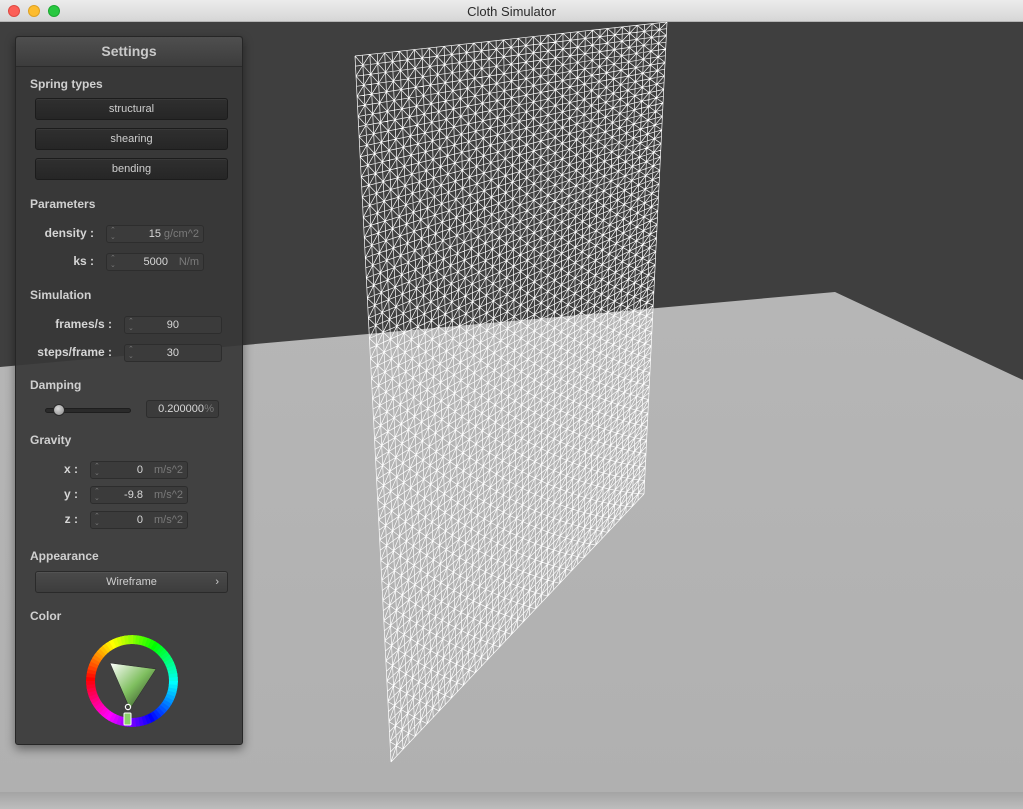 This screenshot has height=809, width=1023. What do you see at coordinates (46, 616) in the screenshot?
I see `color-label: Color` at bounding box center [46, 616].